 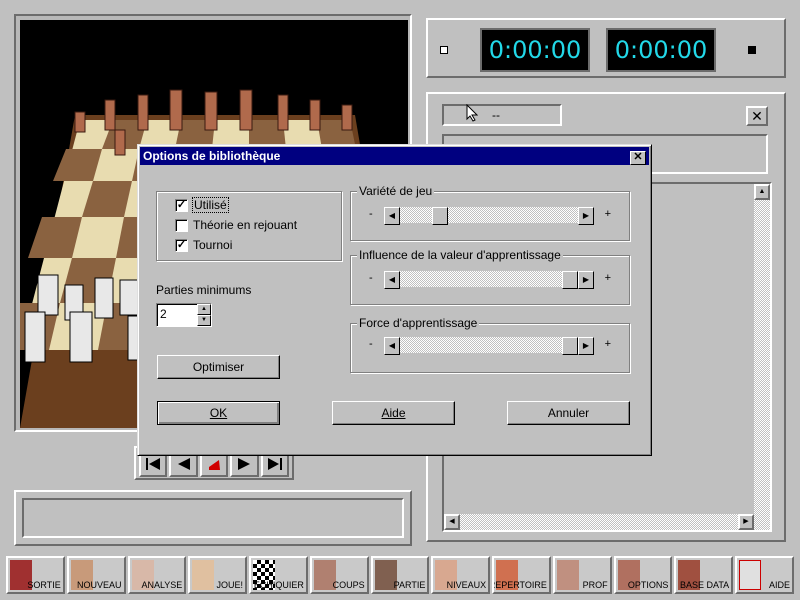 I want to click on toolbar-label: COUPS, so click(x=348, y=585).